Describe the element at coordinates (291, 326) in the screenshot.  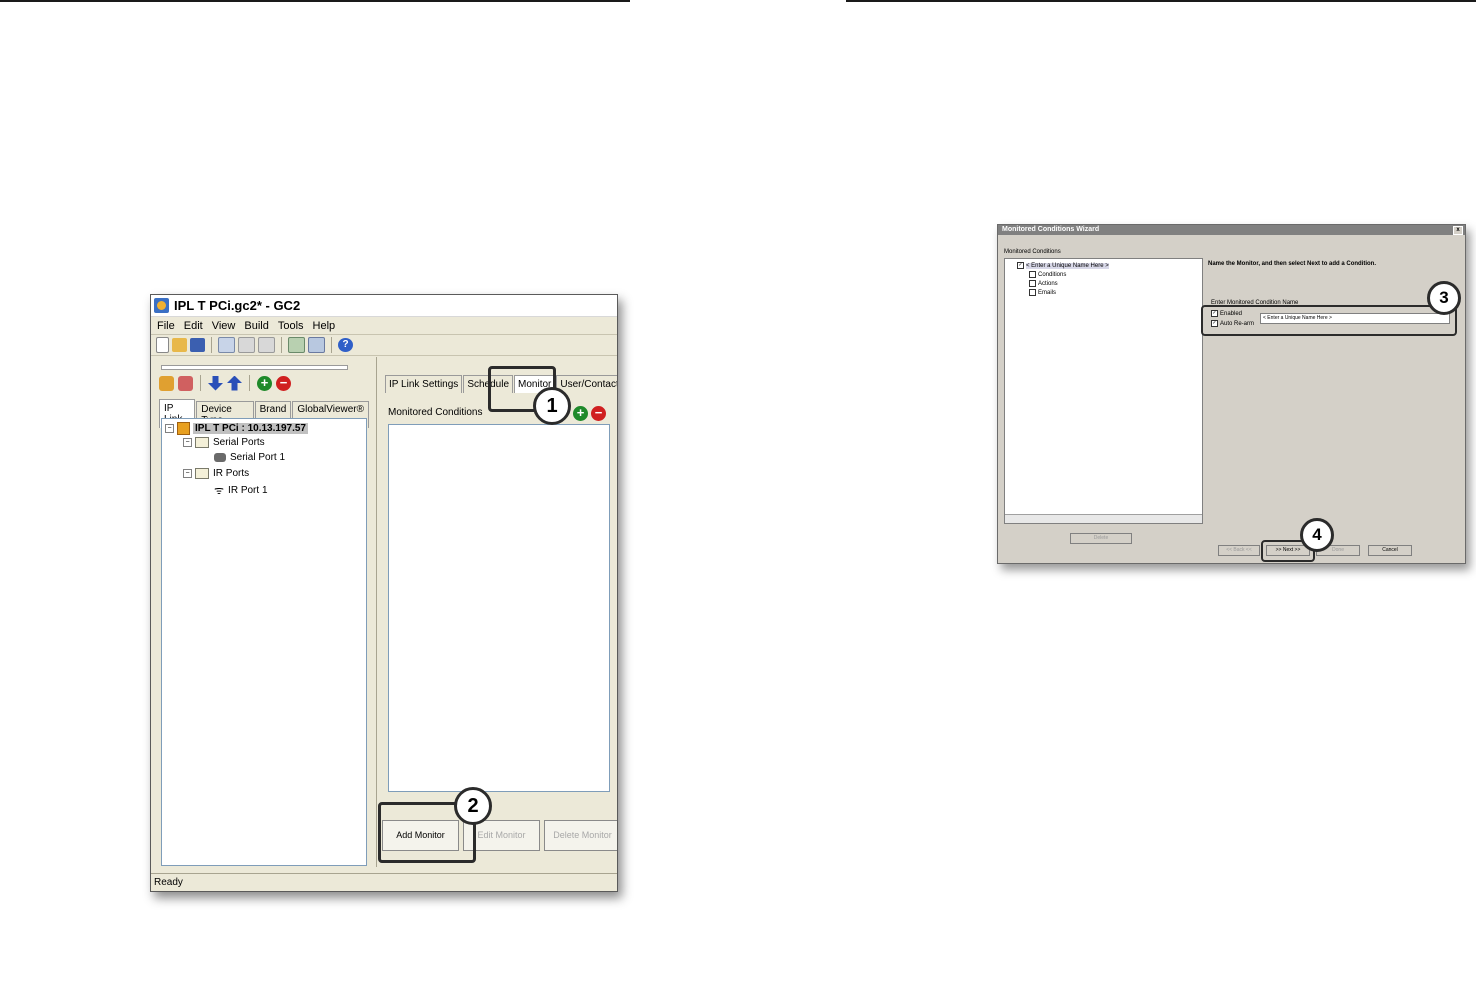
I see `menu-tools: Tools` at that location.